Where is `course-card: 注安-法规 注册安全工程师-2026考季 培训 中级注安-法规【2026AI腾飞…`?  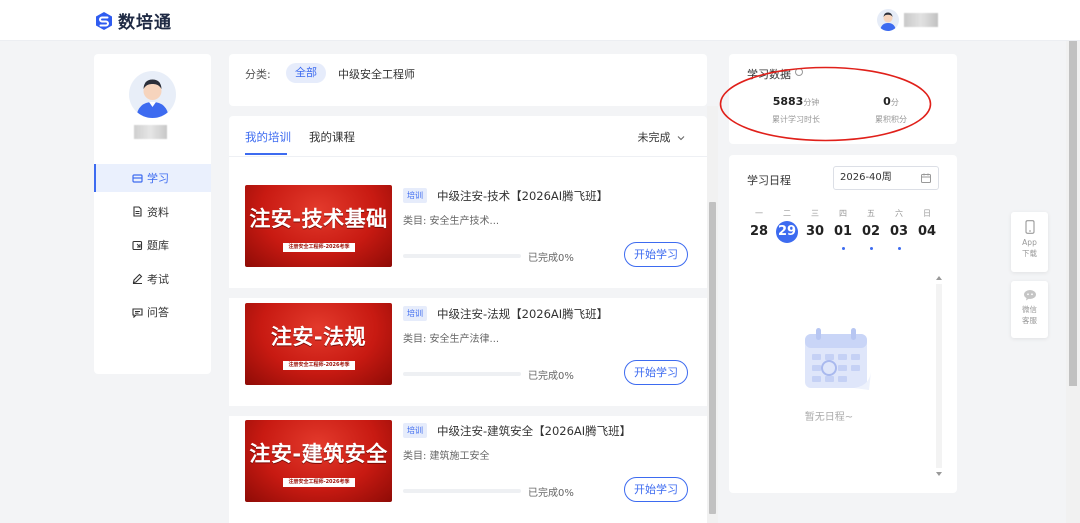
course-card: 注安-法规 注册安全工程师-2026考季 培训 中级注安-法规【2026AI腾飞… is located at coordinates (467, 345).